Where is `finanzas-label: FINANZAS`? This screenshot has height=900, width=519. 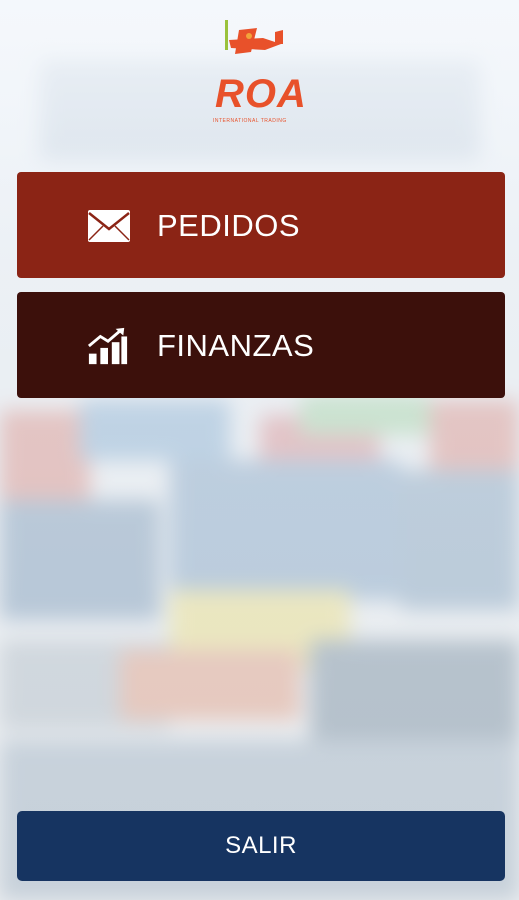
finanzas-label: FINANZAS is located at coordinates (236, 345).